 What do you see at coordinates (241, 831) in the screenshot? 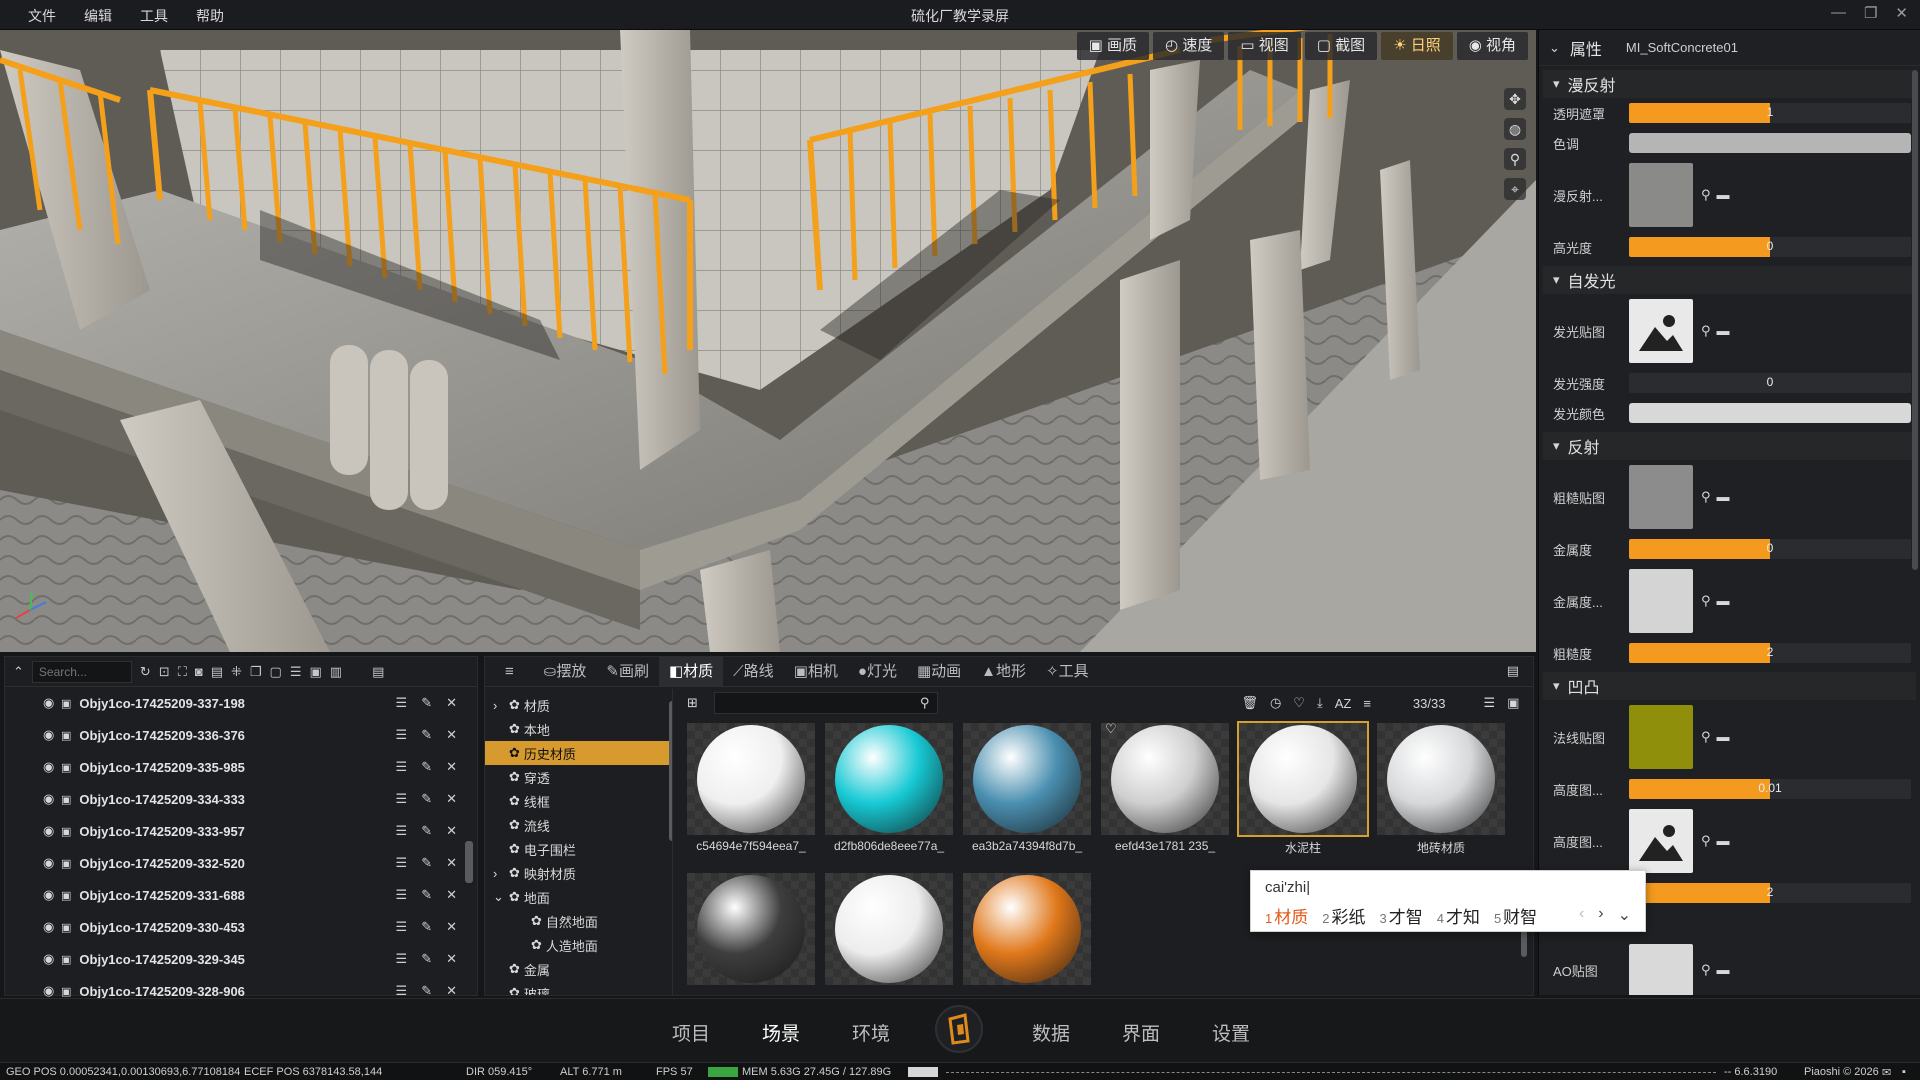
I see `outliner-row: ◉ ▣ Objy1co-17425209-333-957 ☰ ✎ ✕` at bounding box center [241, 831].